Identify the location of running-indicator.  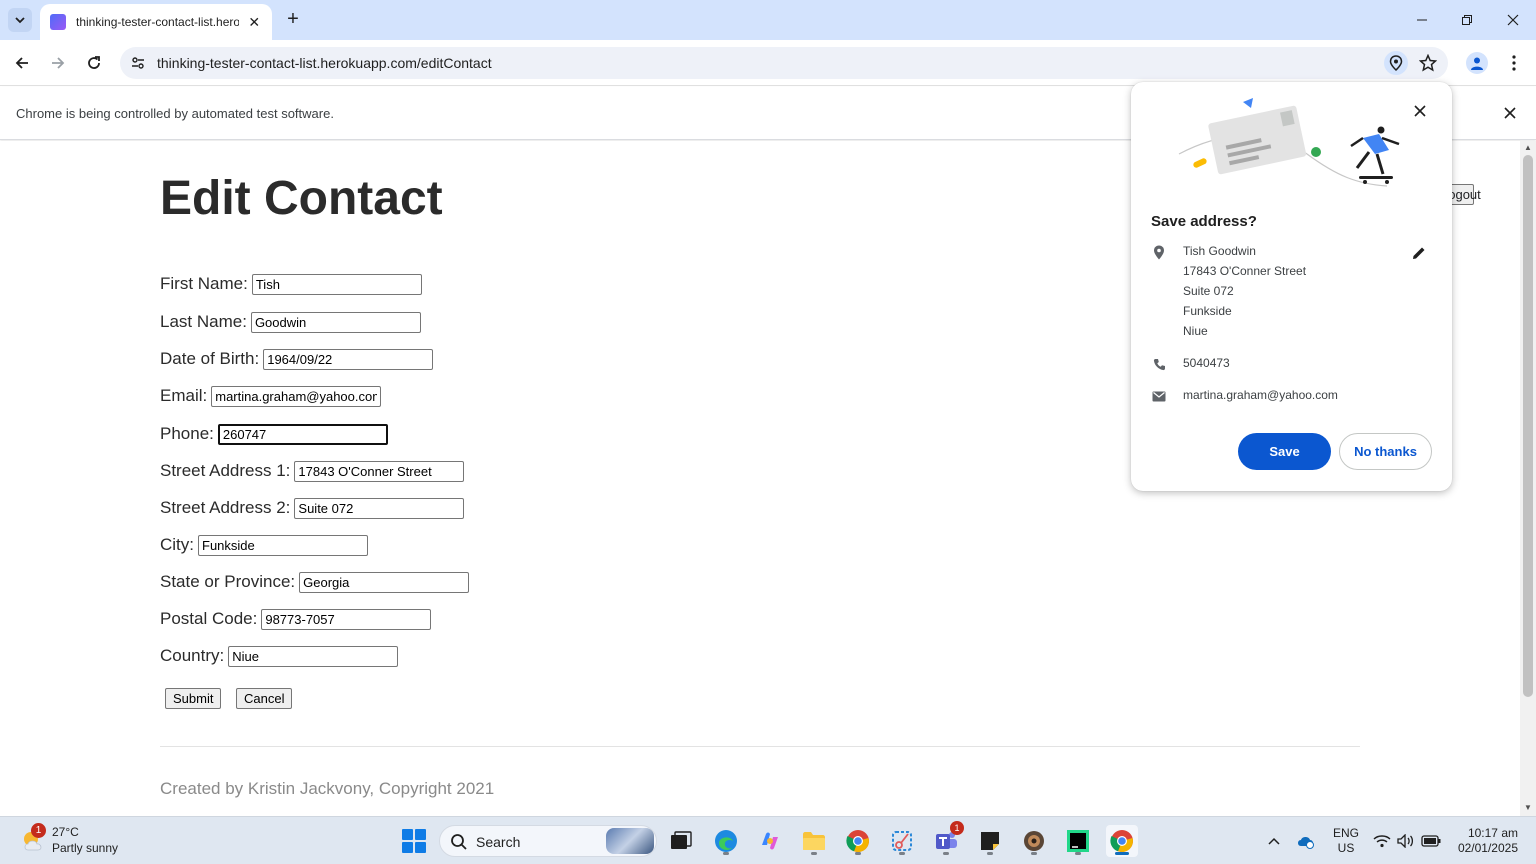
(858, 853).